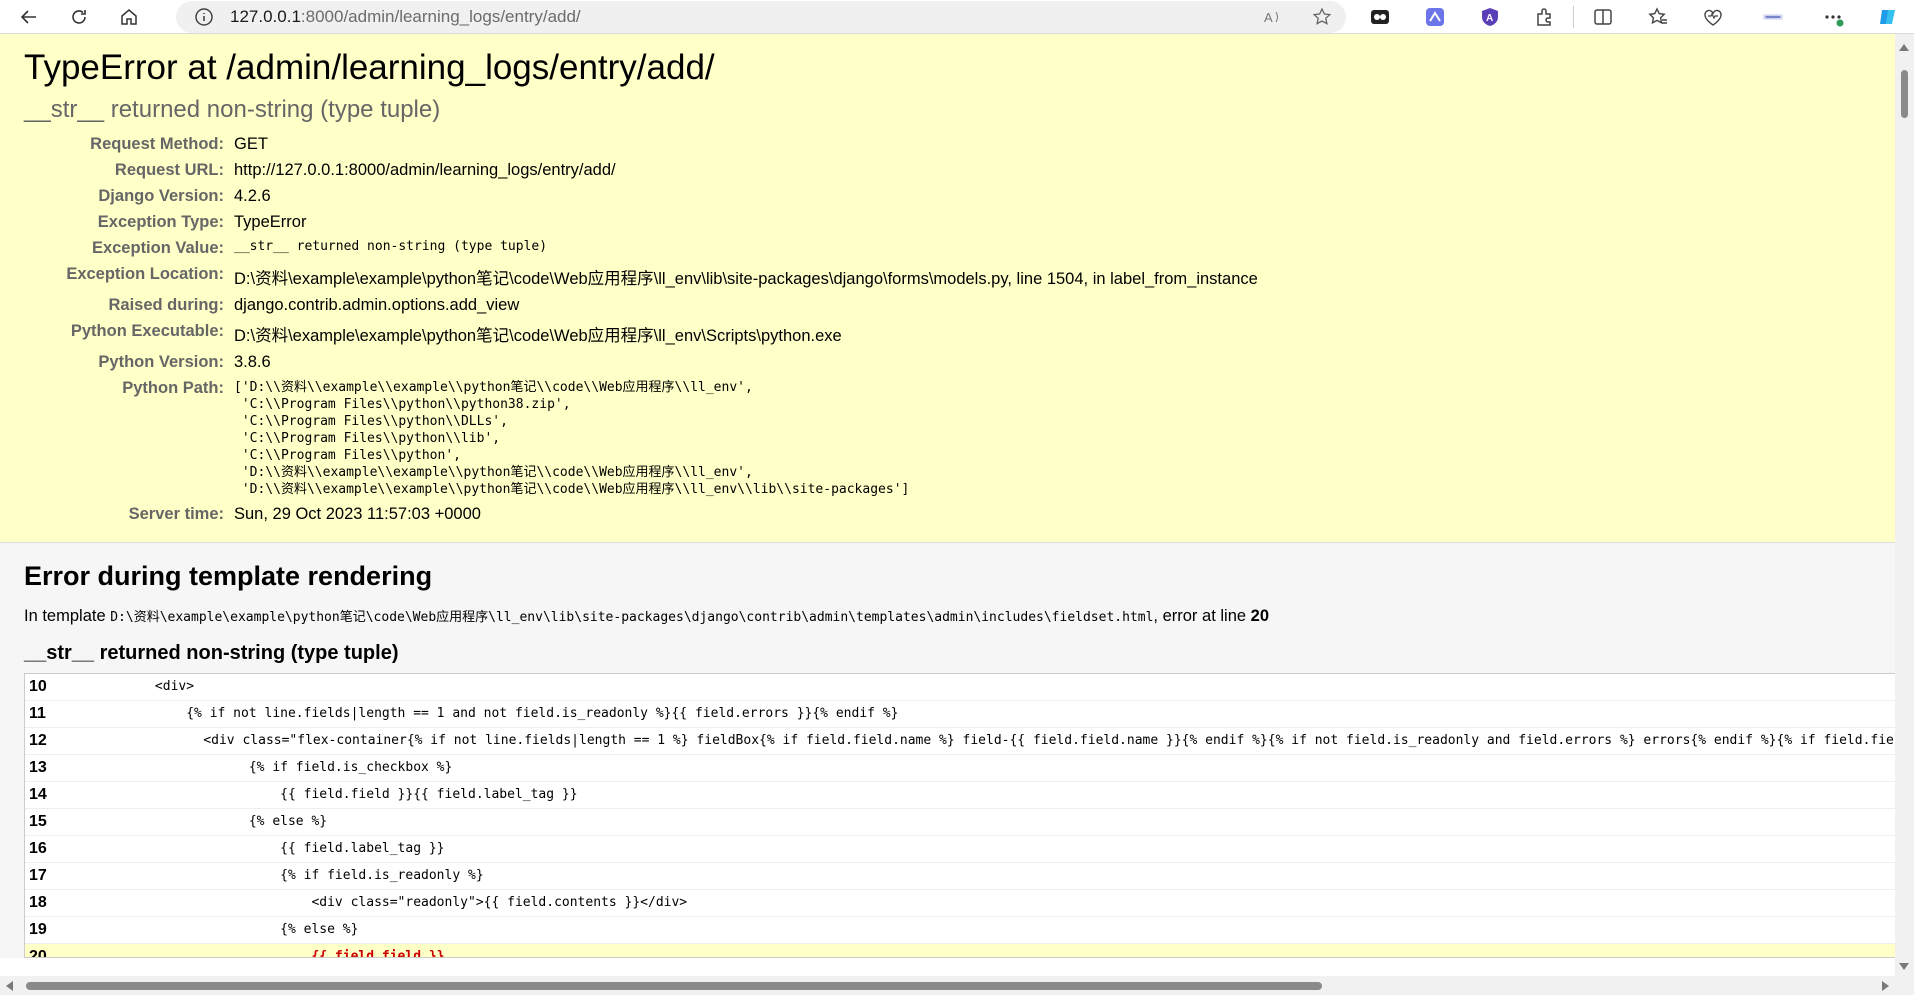  I want to click on toolbar-separator, so click(1573, 17).